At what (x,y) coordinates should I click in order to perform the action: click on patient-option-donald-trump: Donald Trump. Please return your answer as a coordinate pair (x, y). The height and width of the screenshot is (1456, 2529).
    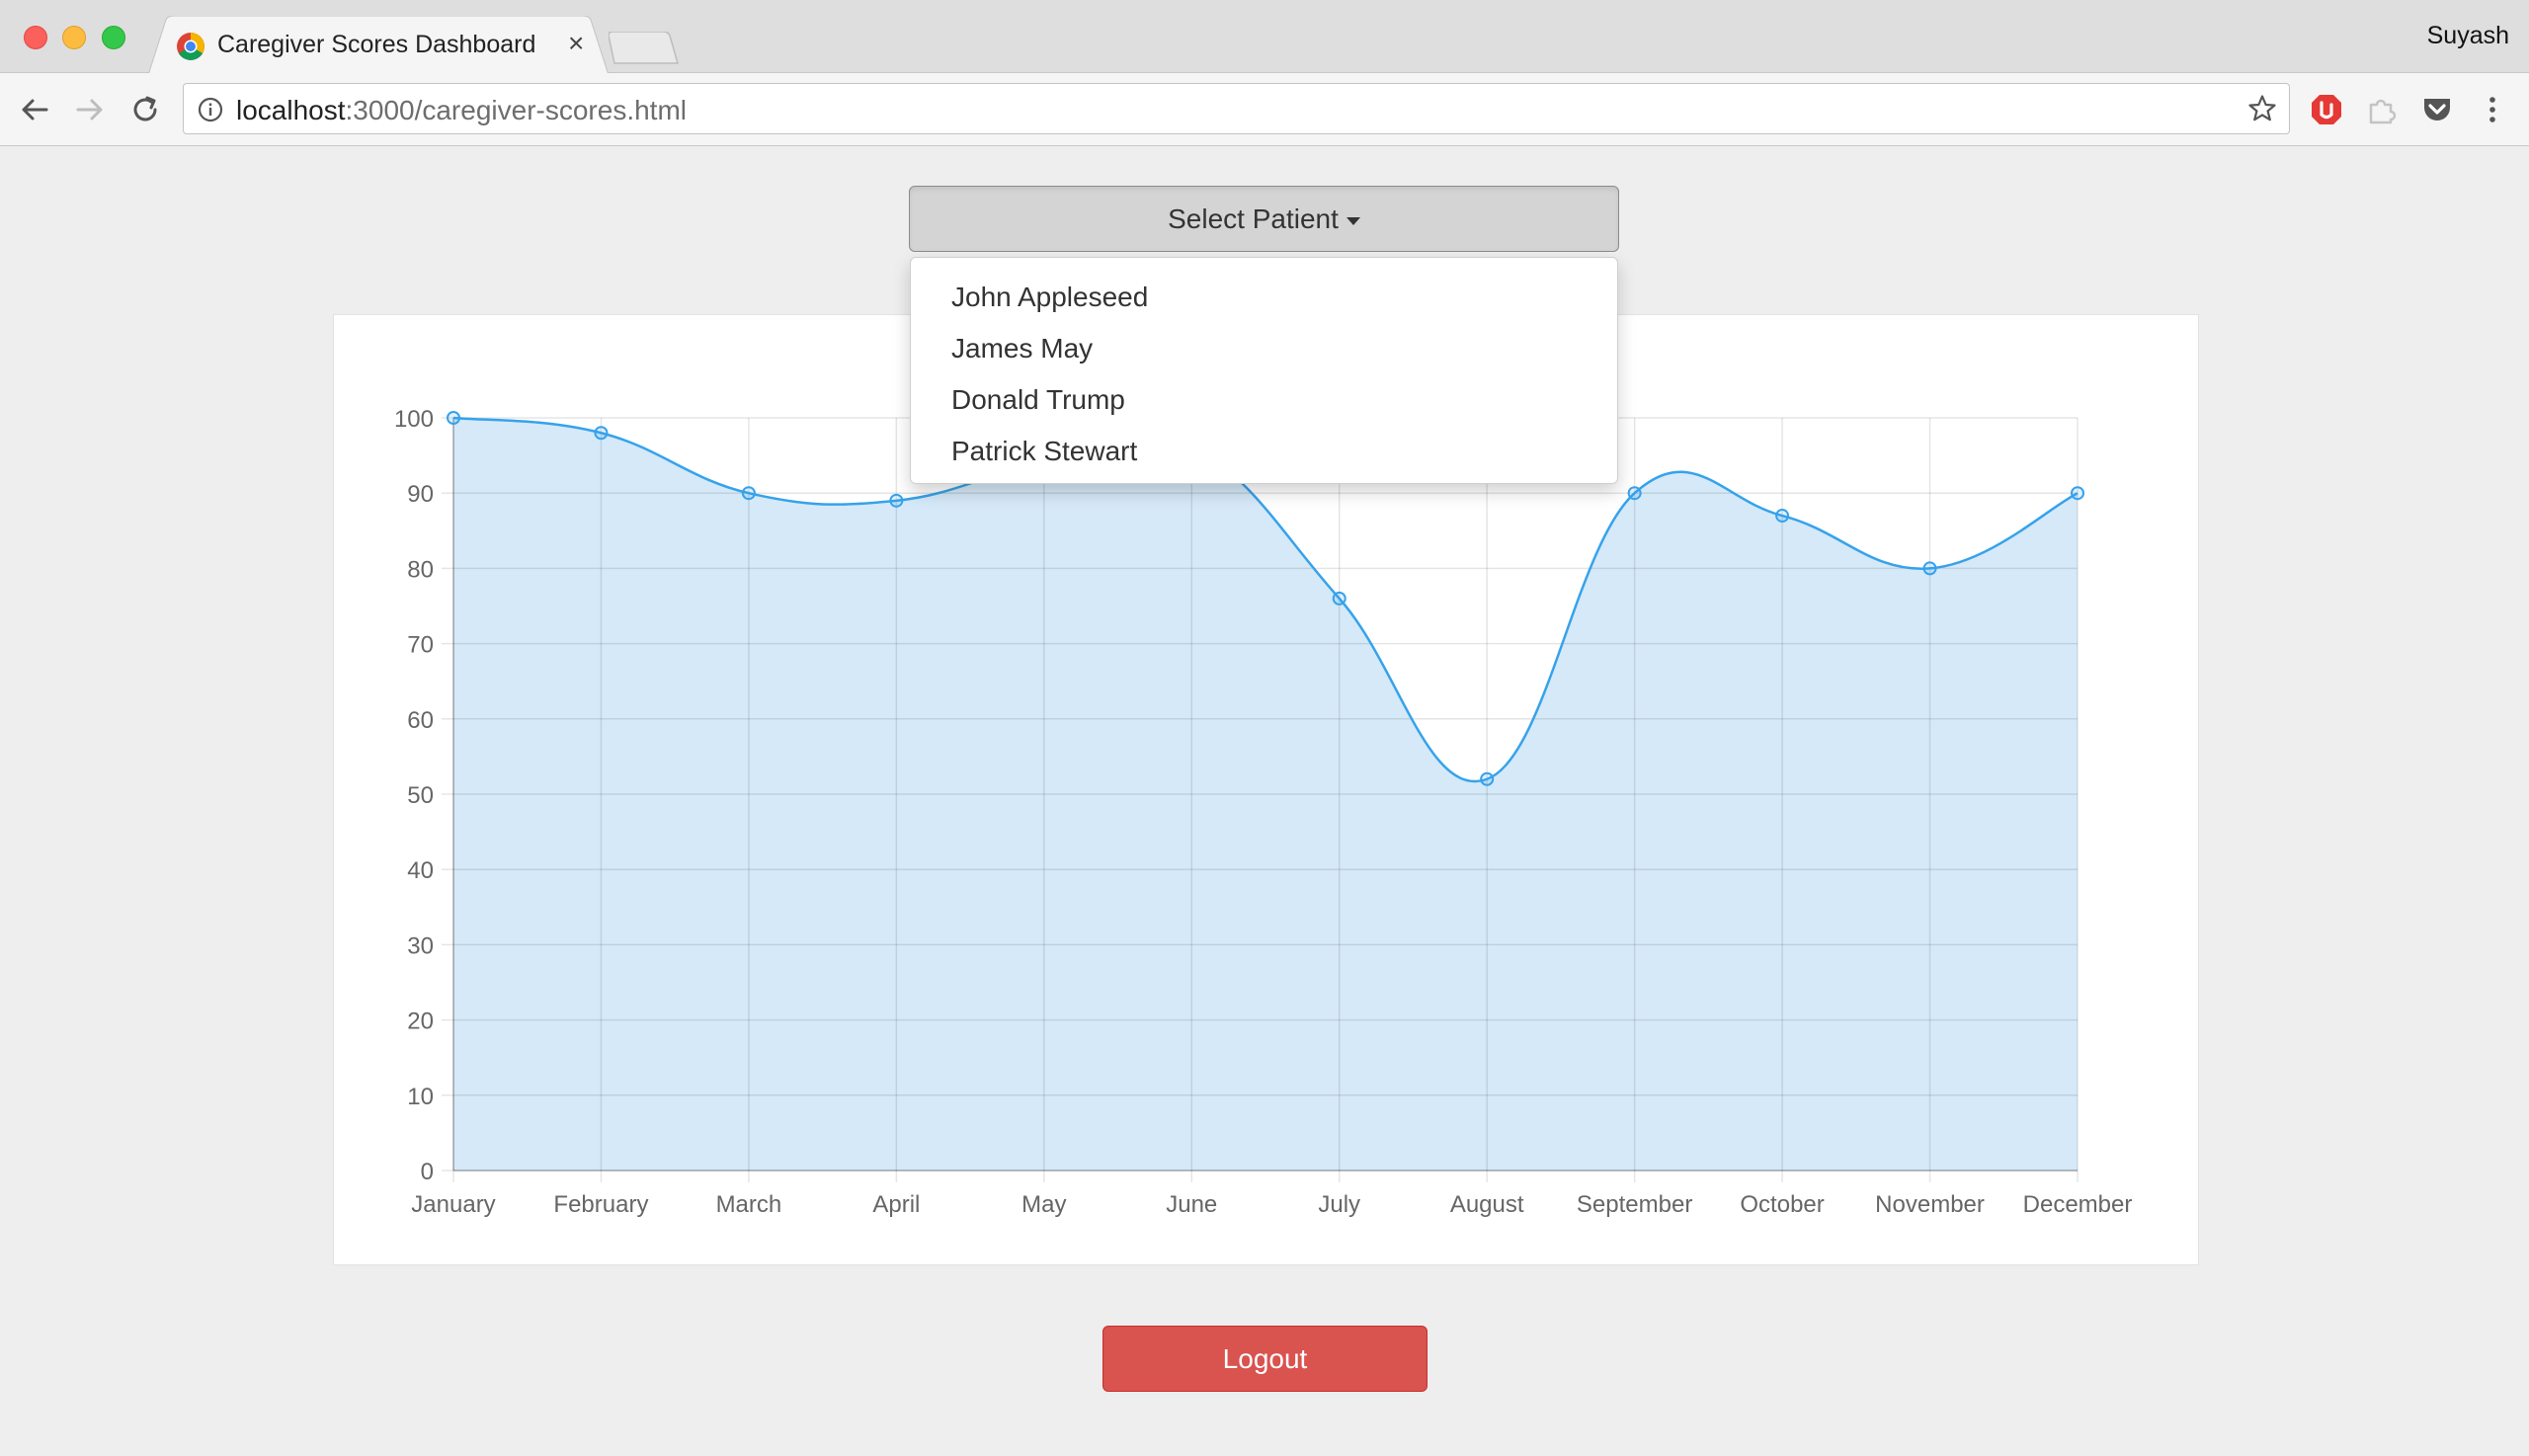
    Looking at the image, I should click on (1264, 400).